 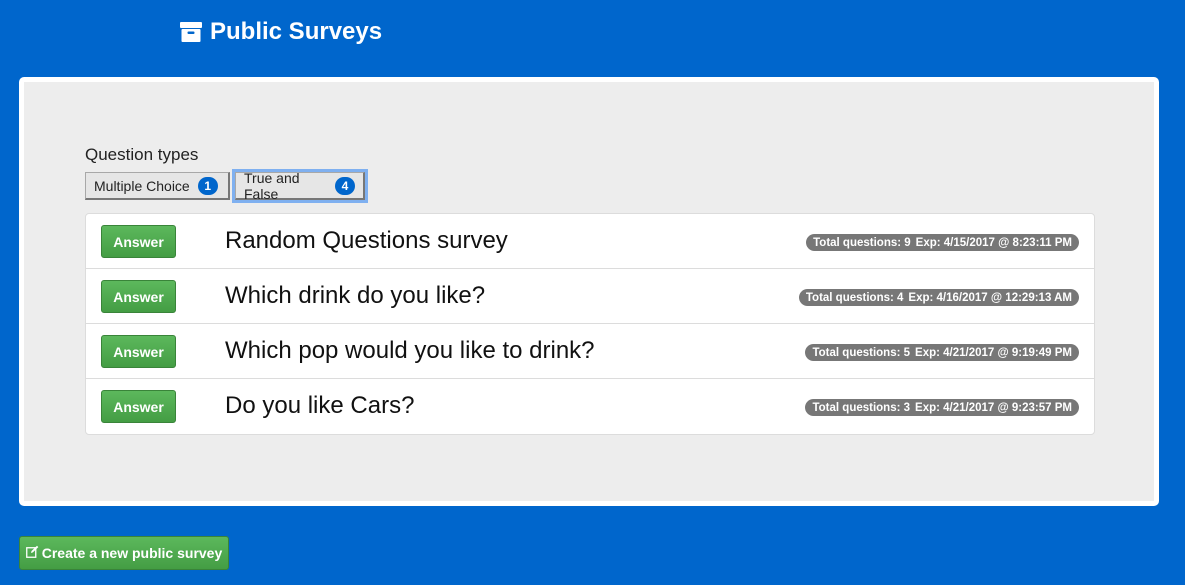 I want to click on page-title: Public Surveys, so click(x=296, y=31).